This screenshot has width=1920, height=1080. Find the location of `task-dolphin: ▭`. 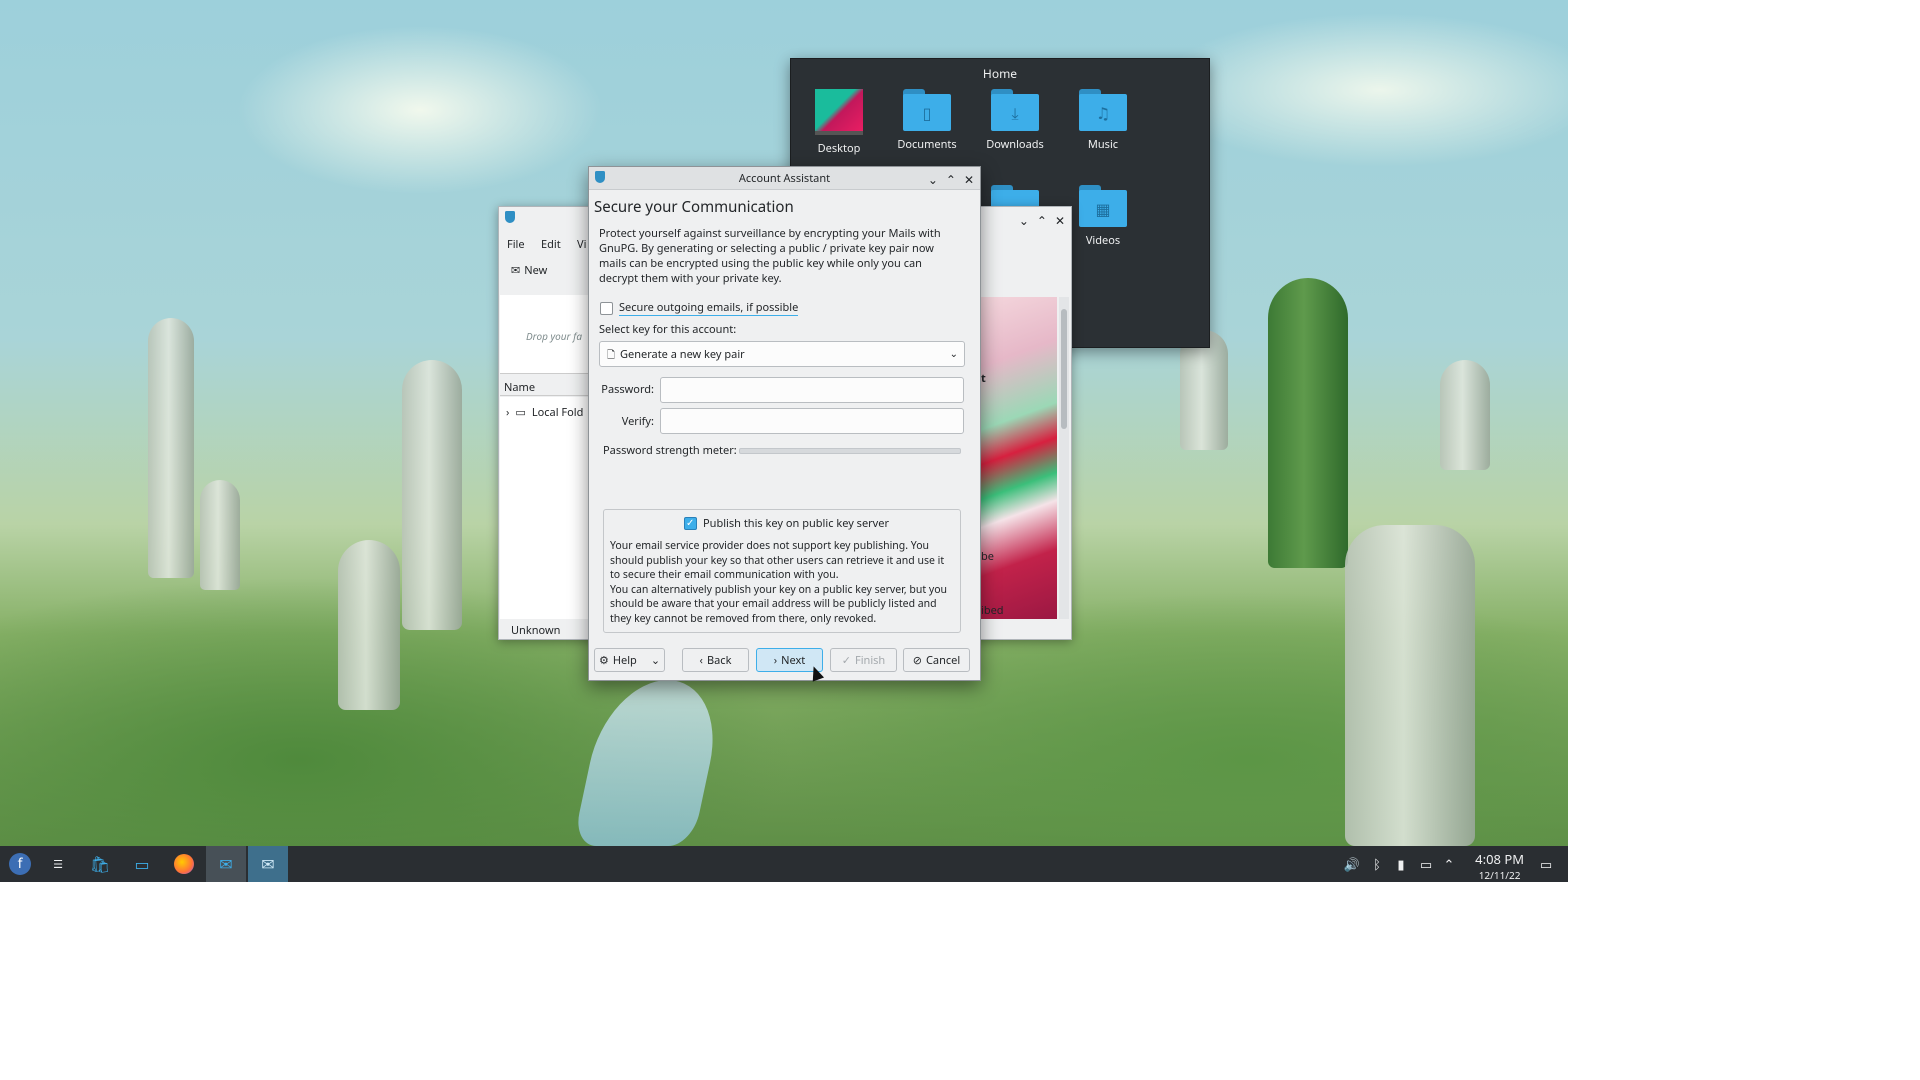

task-dolphin: ▭ is located at coordinates (142, 864).